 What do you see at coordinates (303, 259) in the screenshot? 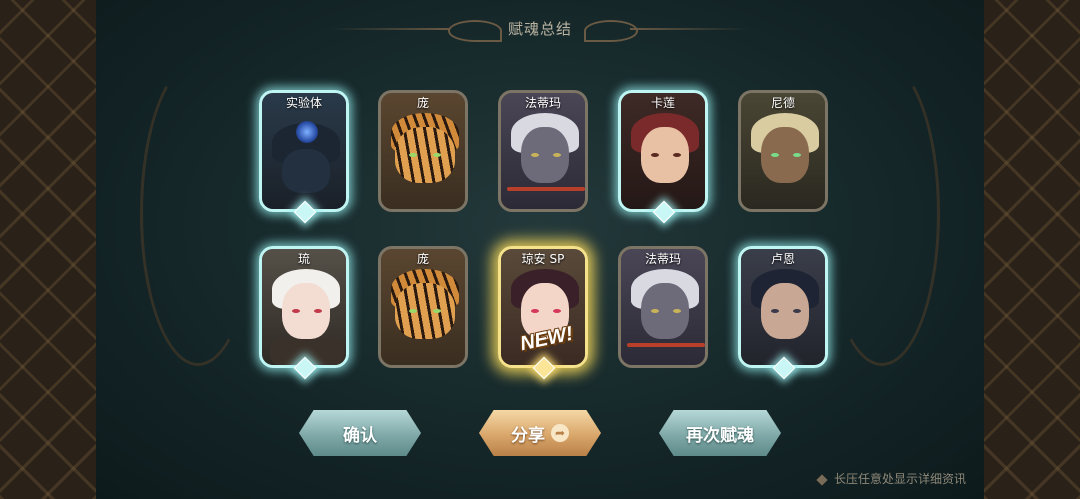
I see `hero-name: 琉` at bounding box center [303, 259].